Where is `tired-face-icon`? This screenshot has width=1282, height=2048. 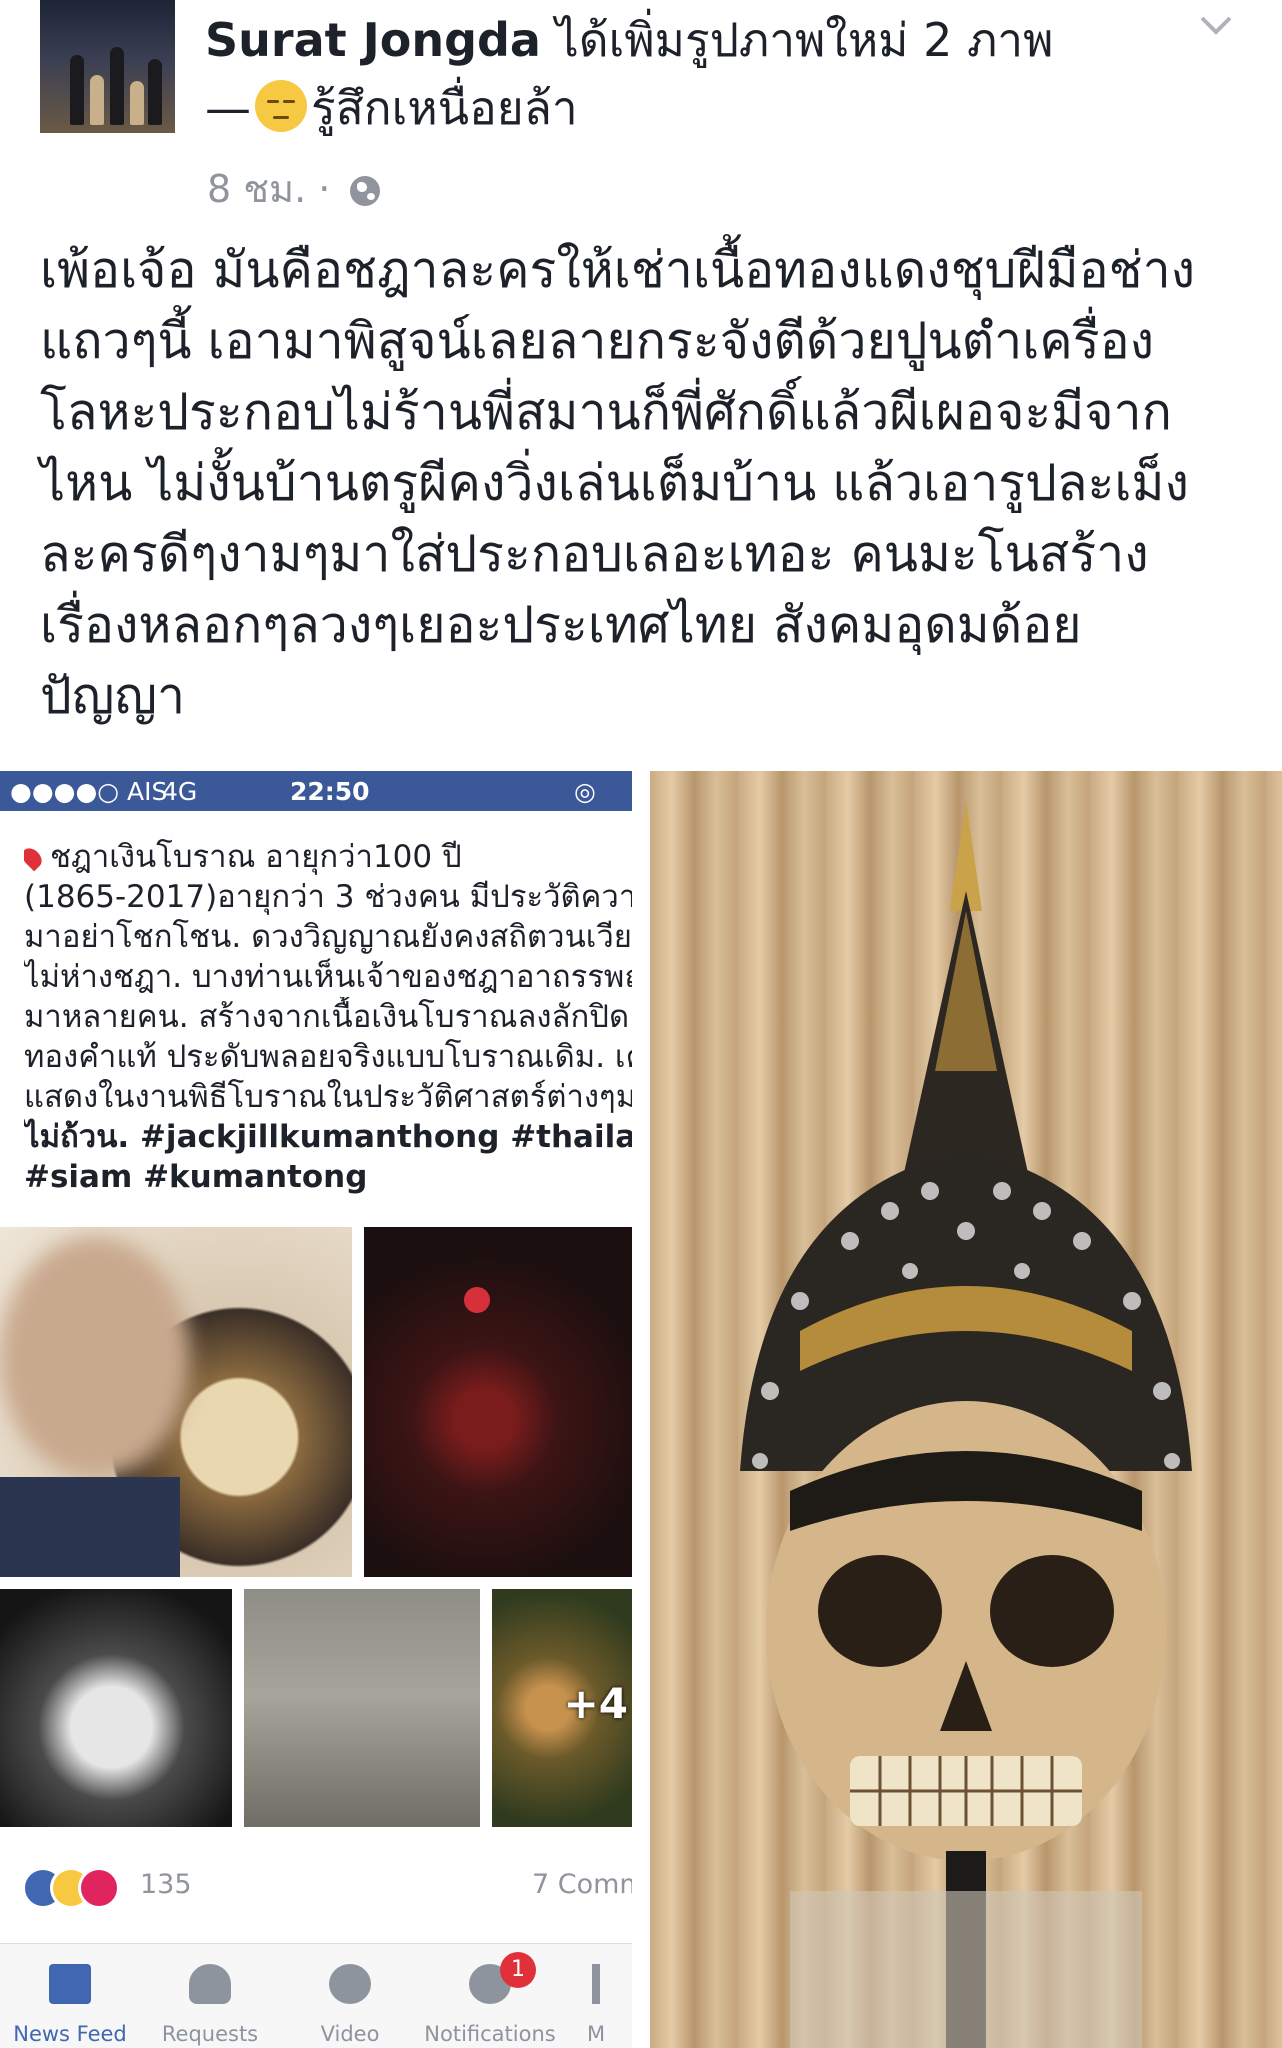 tired-face-icon is located at coordinates (281, 106).